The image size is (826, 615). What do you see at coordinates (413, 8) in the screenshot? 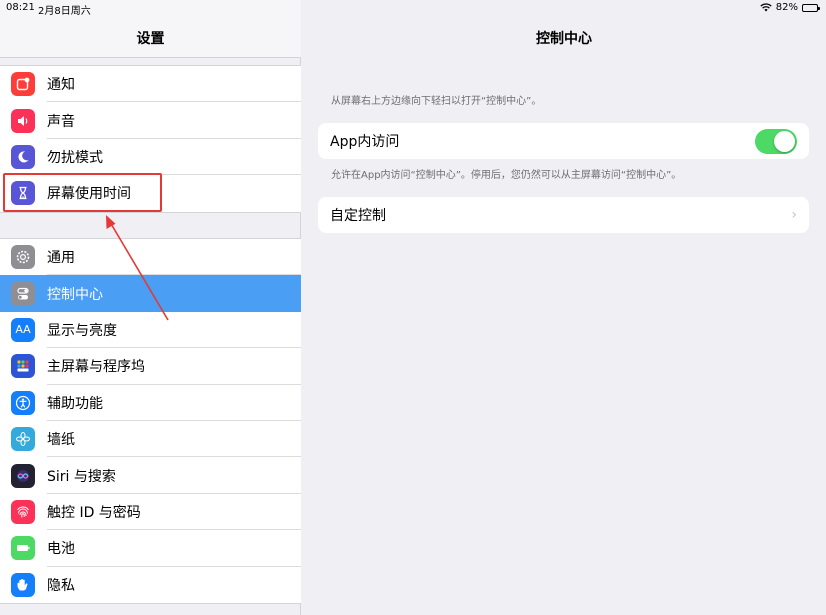
I see `status-bar: 08:21 2月8日周六 82%` at bounding box center [413, 8].